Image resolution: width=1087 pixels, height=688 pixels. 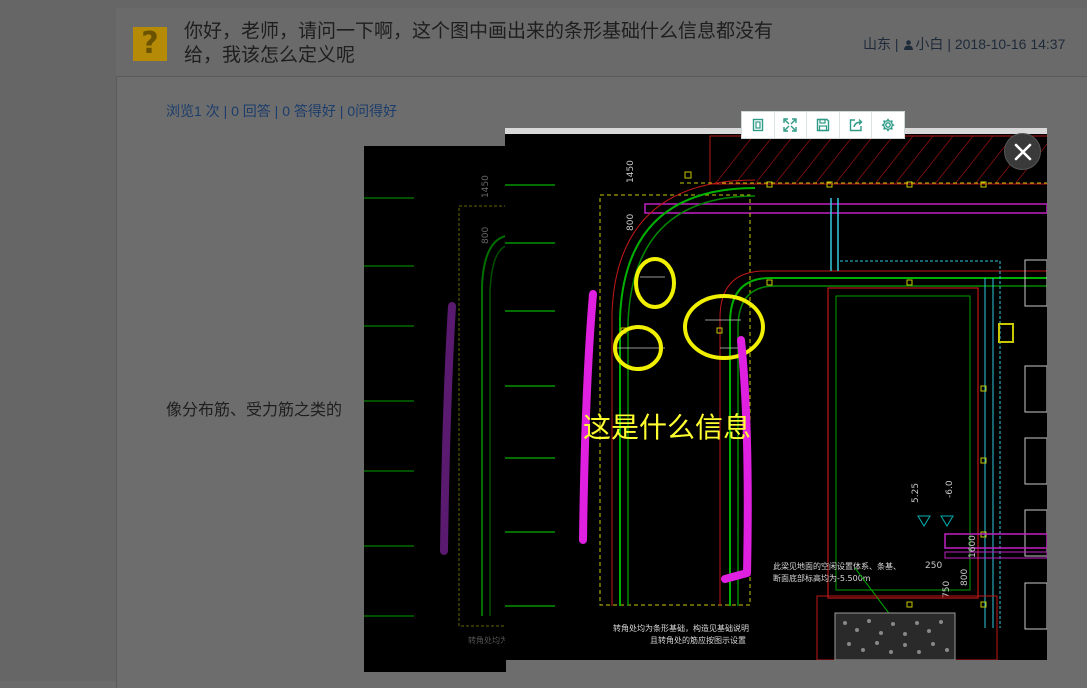 I want to click on share-button, so click(x=856, y=125).